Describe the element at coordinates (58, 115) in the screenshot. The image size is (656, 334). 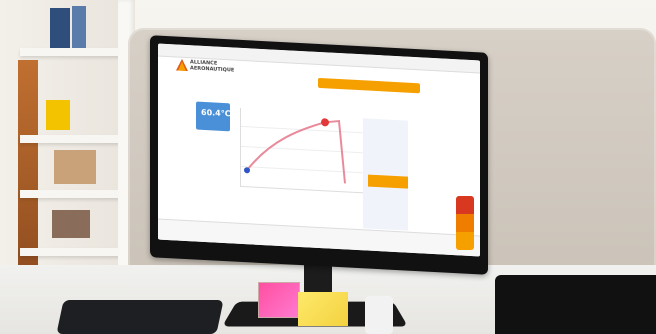
I see `yellow-box` at that location.